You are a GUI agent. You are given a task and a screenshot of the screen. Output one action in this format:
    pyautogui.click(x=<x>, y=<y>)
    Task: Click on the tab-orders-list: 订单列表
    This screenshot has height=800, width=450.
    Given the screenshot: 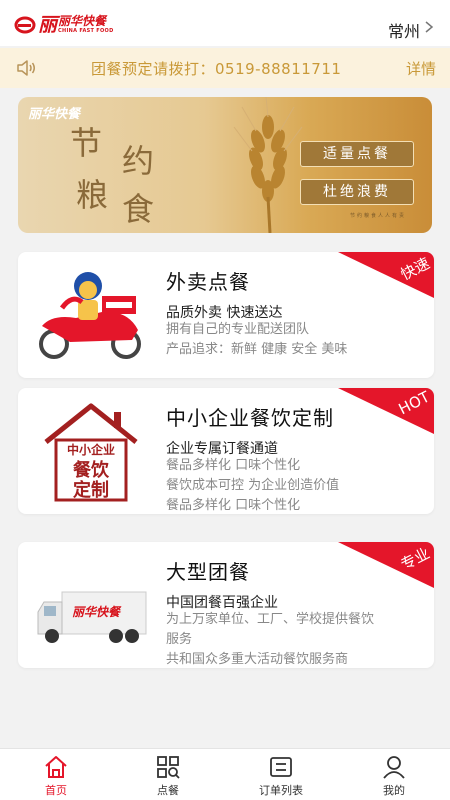 What is the action you would take?
    pyautogui.click(x=281, y=774)
    